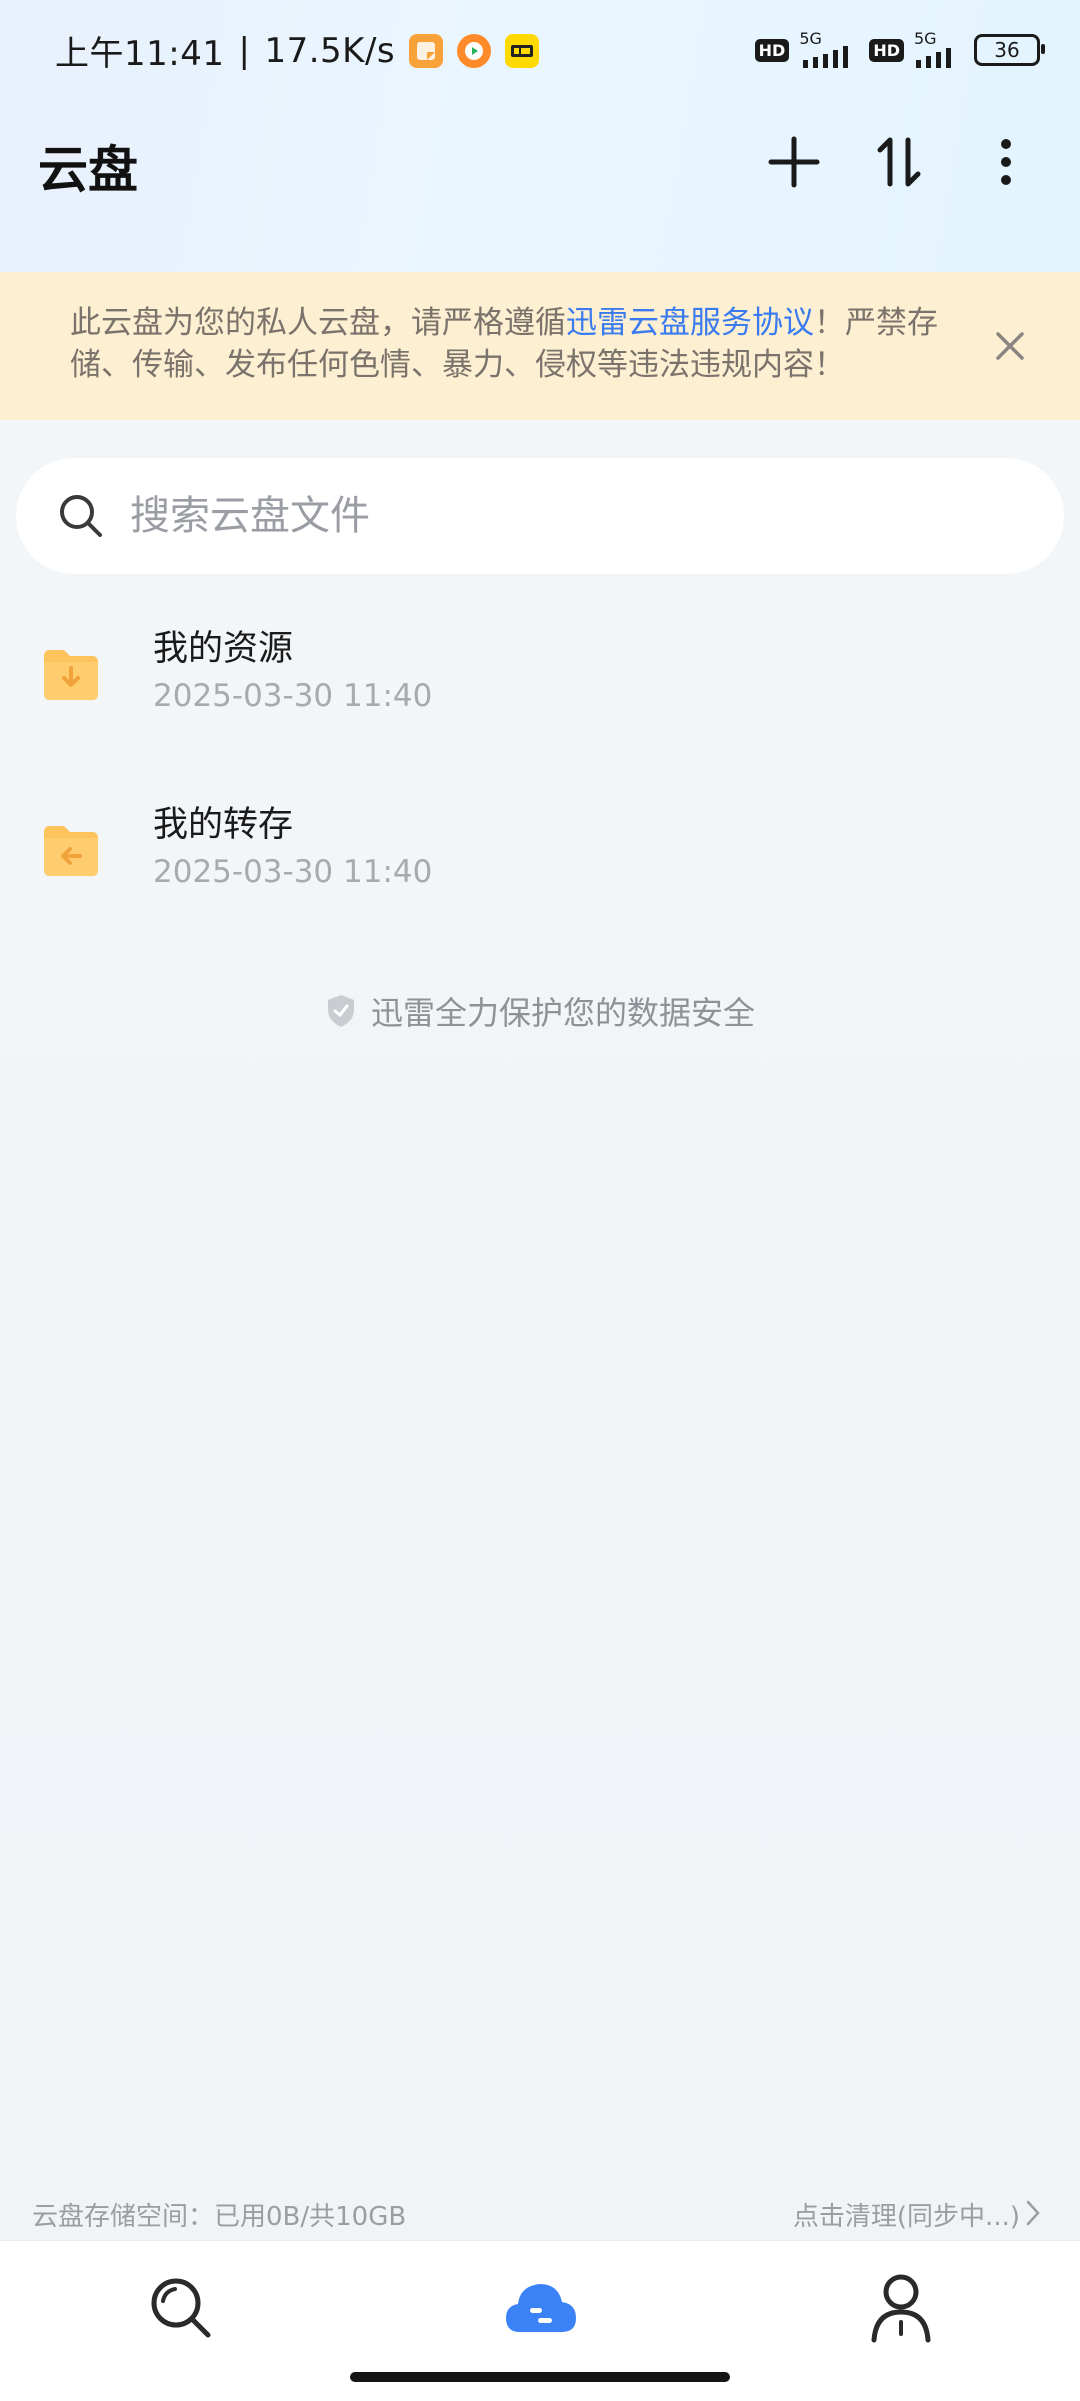 The image size is (1080, 2401). I want to click on close-icon, so click(1010, 346).